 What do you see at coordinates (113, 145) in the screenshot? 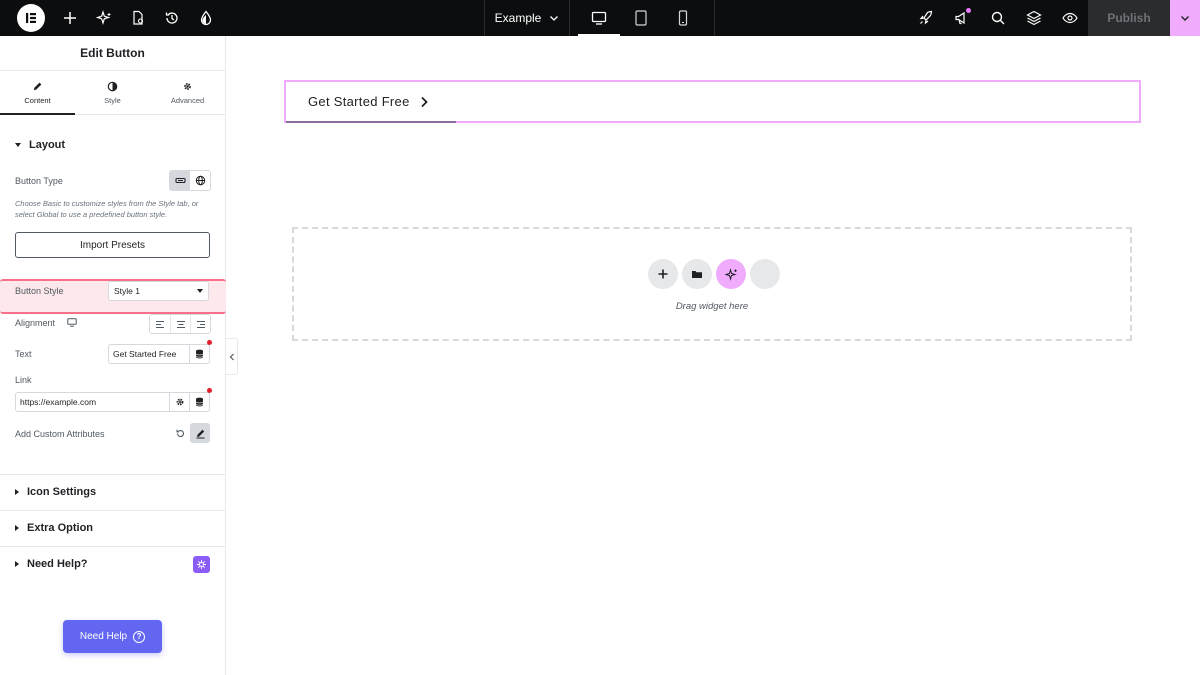
I see `section-layout-toggle: Layout` at bounding box center [113, 145].